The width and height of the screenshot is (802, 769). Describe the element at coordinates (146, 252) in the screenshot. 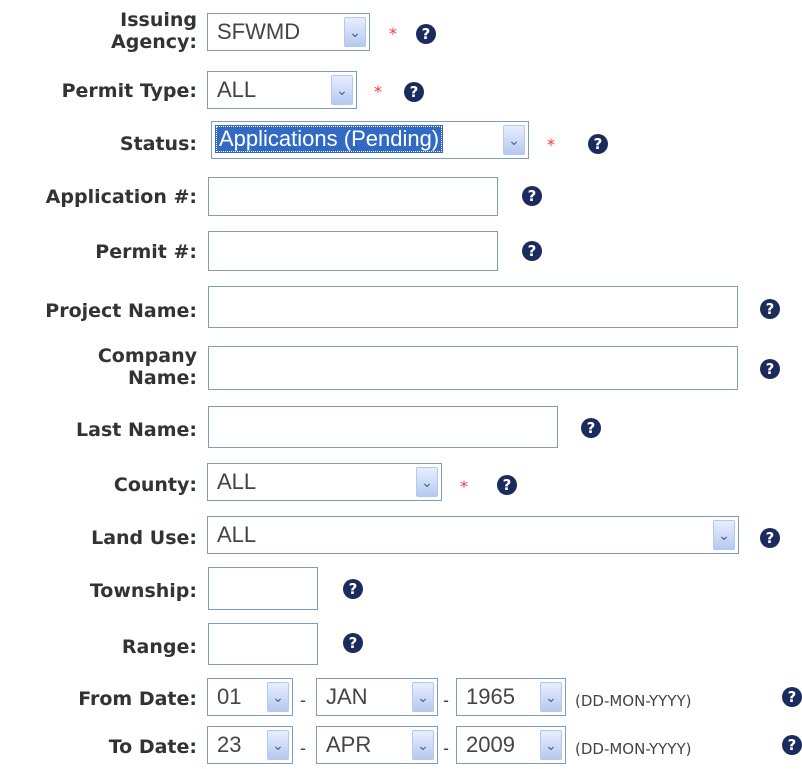

I see `permit-number-label: Permit #:` at that location.